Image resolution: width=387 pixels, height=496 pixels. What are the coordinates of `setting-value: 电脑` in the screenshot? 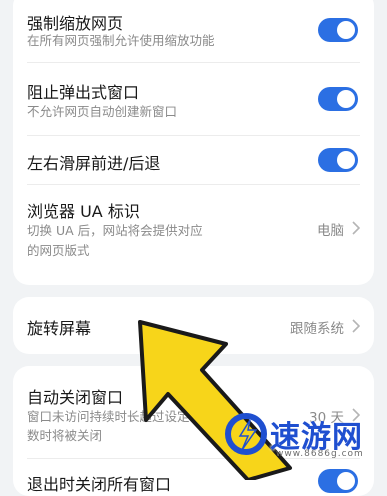 It's located at (330, 231).